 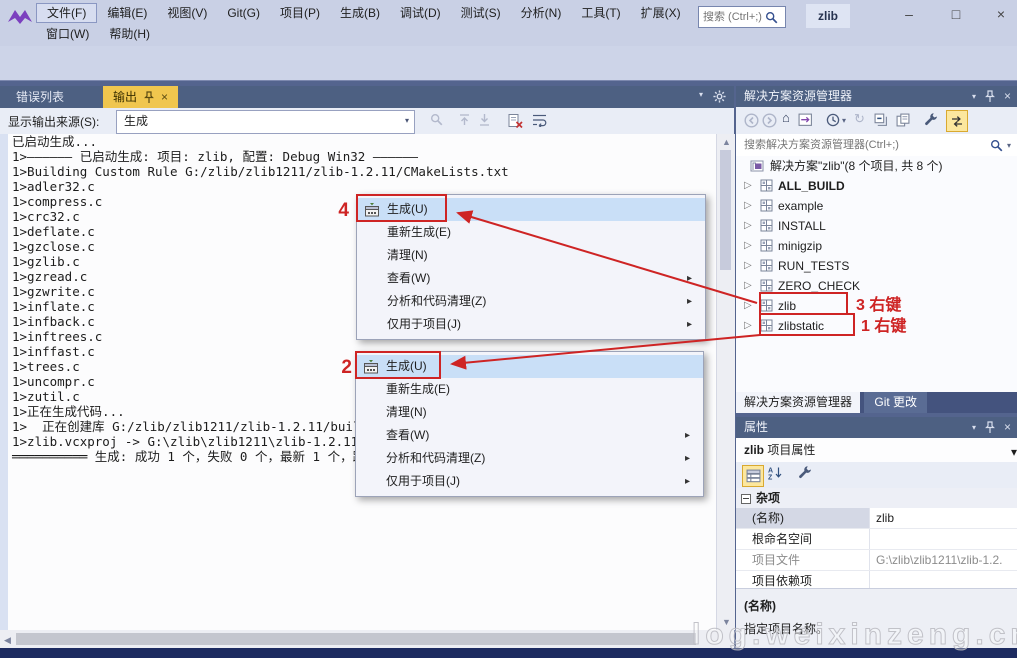 What do you see at coordinates (786, 117) in the screenshot?
I see `home-icon: ⌂` at bounding box center [786, 117].